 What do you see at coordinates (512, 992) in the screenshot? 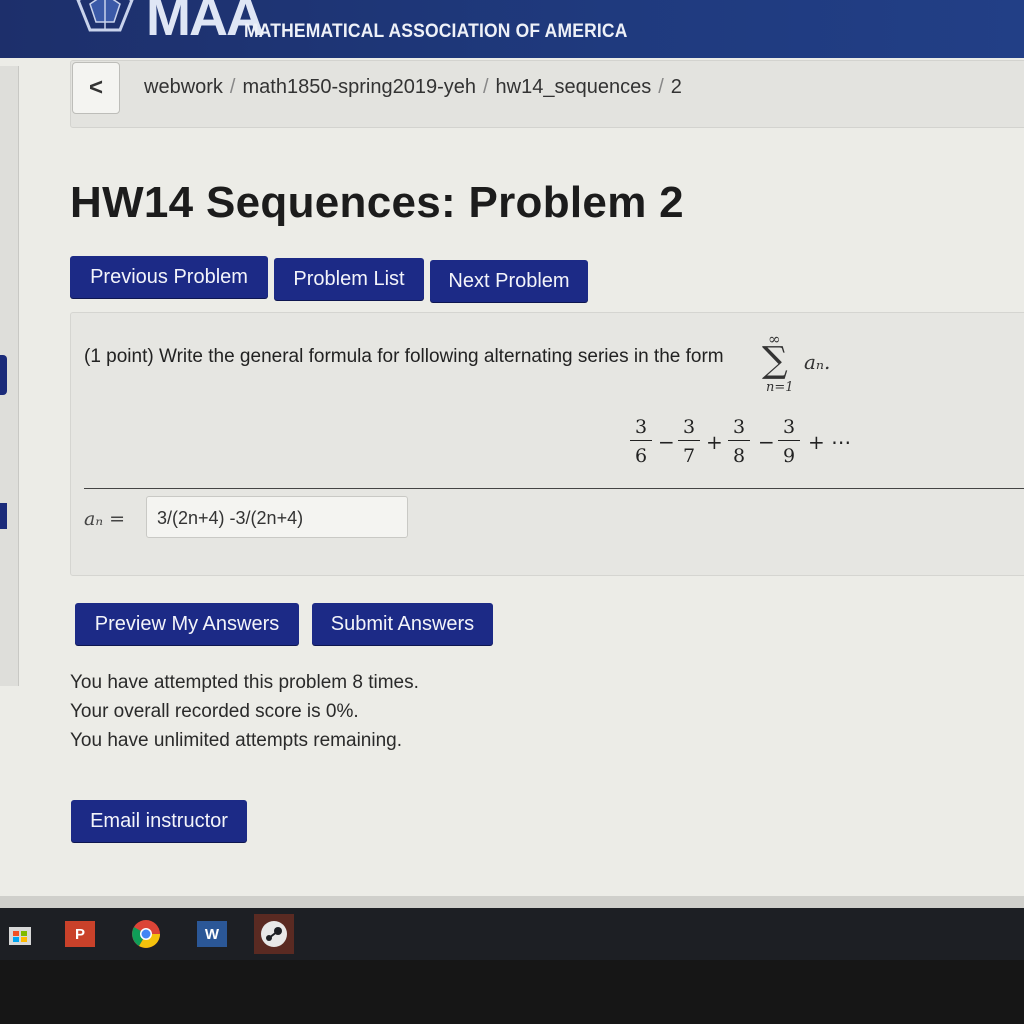
I see `monitor-frame` at bounding box center [512, 992].